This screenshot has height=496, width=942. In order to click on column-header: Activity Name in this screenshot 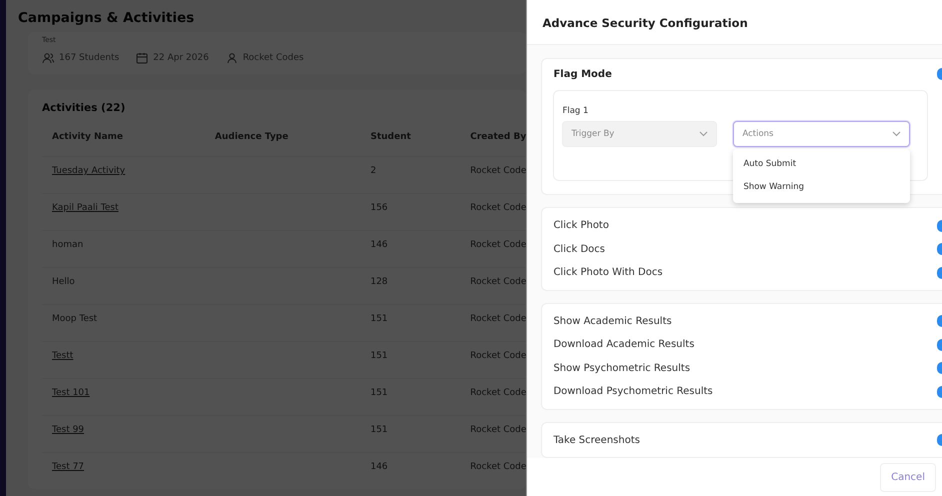, I will do `click(88, 137)`.